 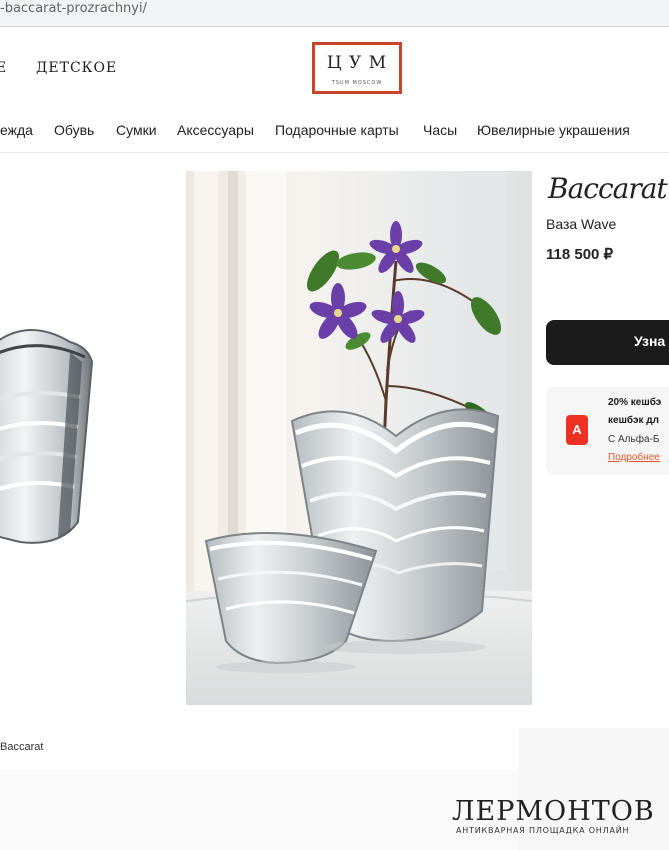 What do you see at coordinates (634, 439) in the screenshot?
I see `promo-line-3: С Альфа-Б` at bounding box center [634, 439].